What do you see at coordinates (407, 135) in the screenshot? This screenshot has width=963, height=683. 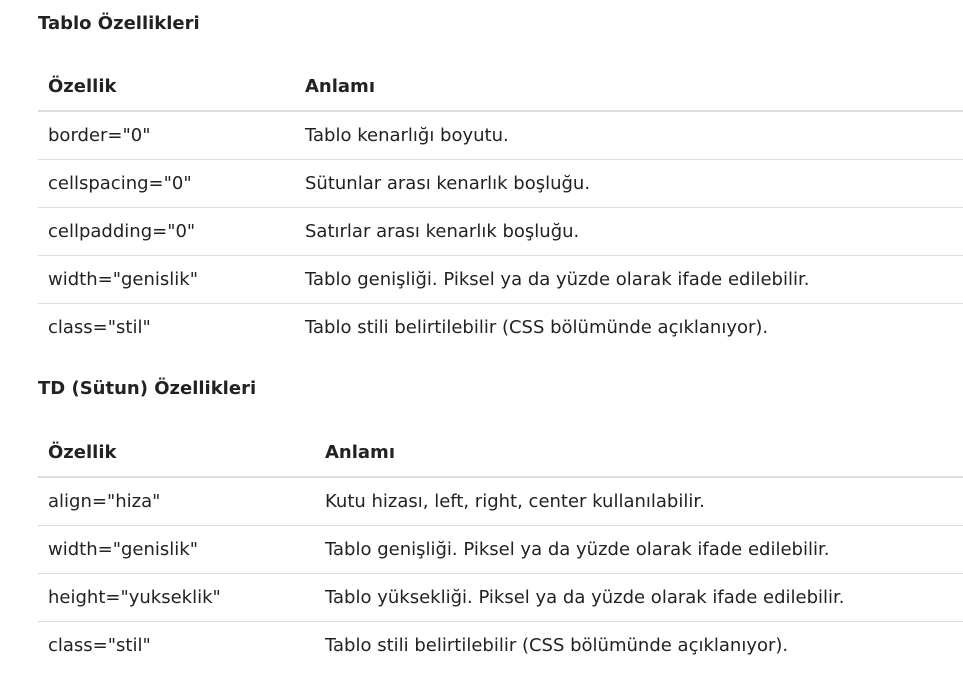 I see `meaning-cell: Tablo kenarlığı boyutu.` at bounding box center [407, 135].